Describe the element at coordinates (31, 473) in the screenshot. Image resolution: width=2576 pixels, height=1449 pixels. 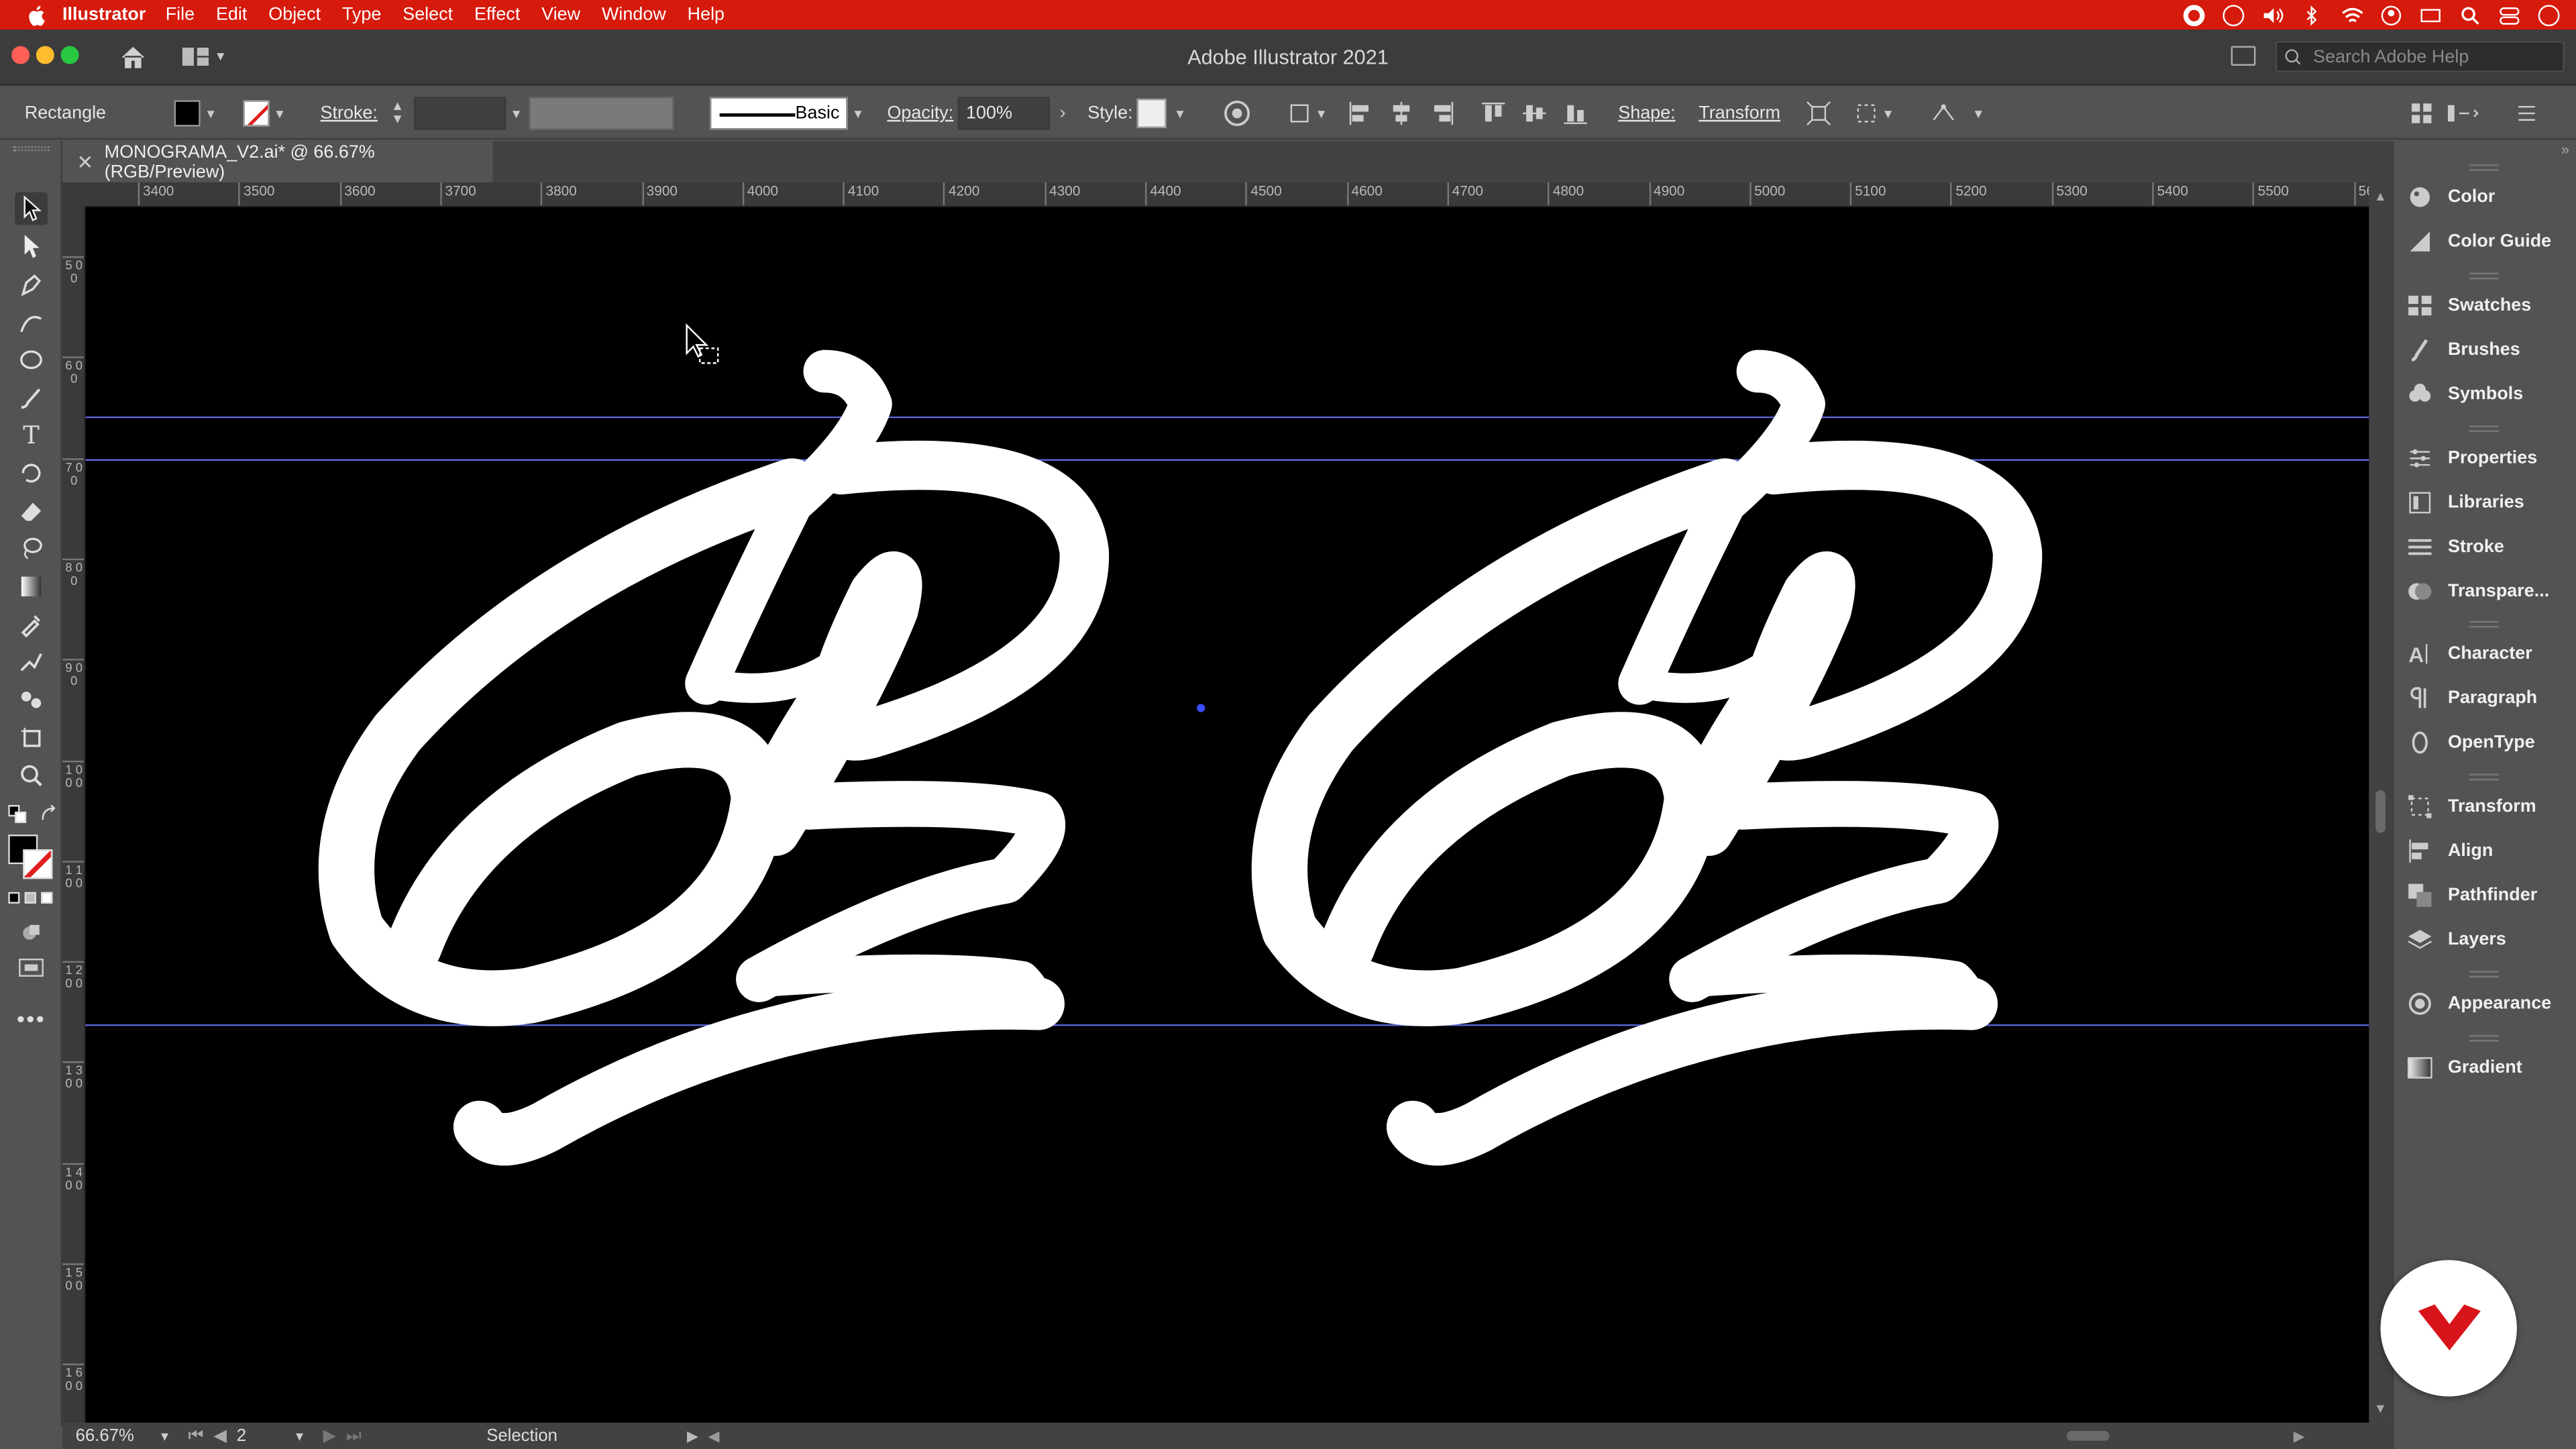
I see `rotate-tool-icon` at that location.